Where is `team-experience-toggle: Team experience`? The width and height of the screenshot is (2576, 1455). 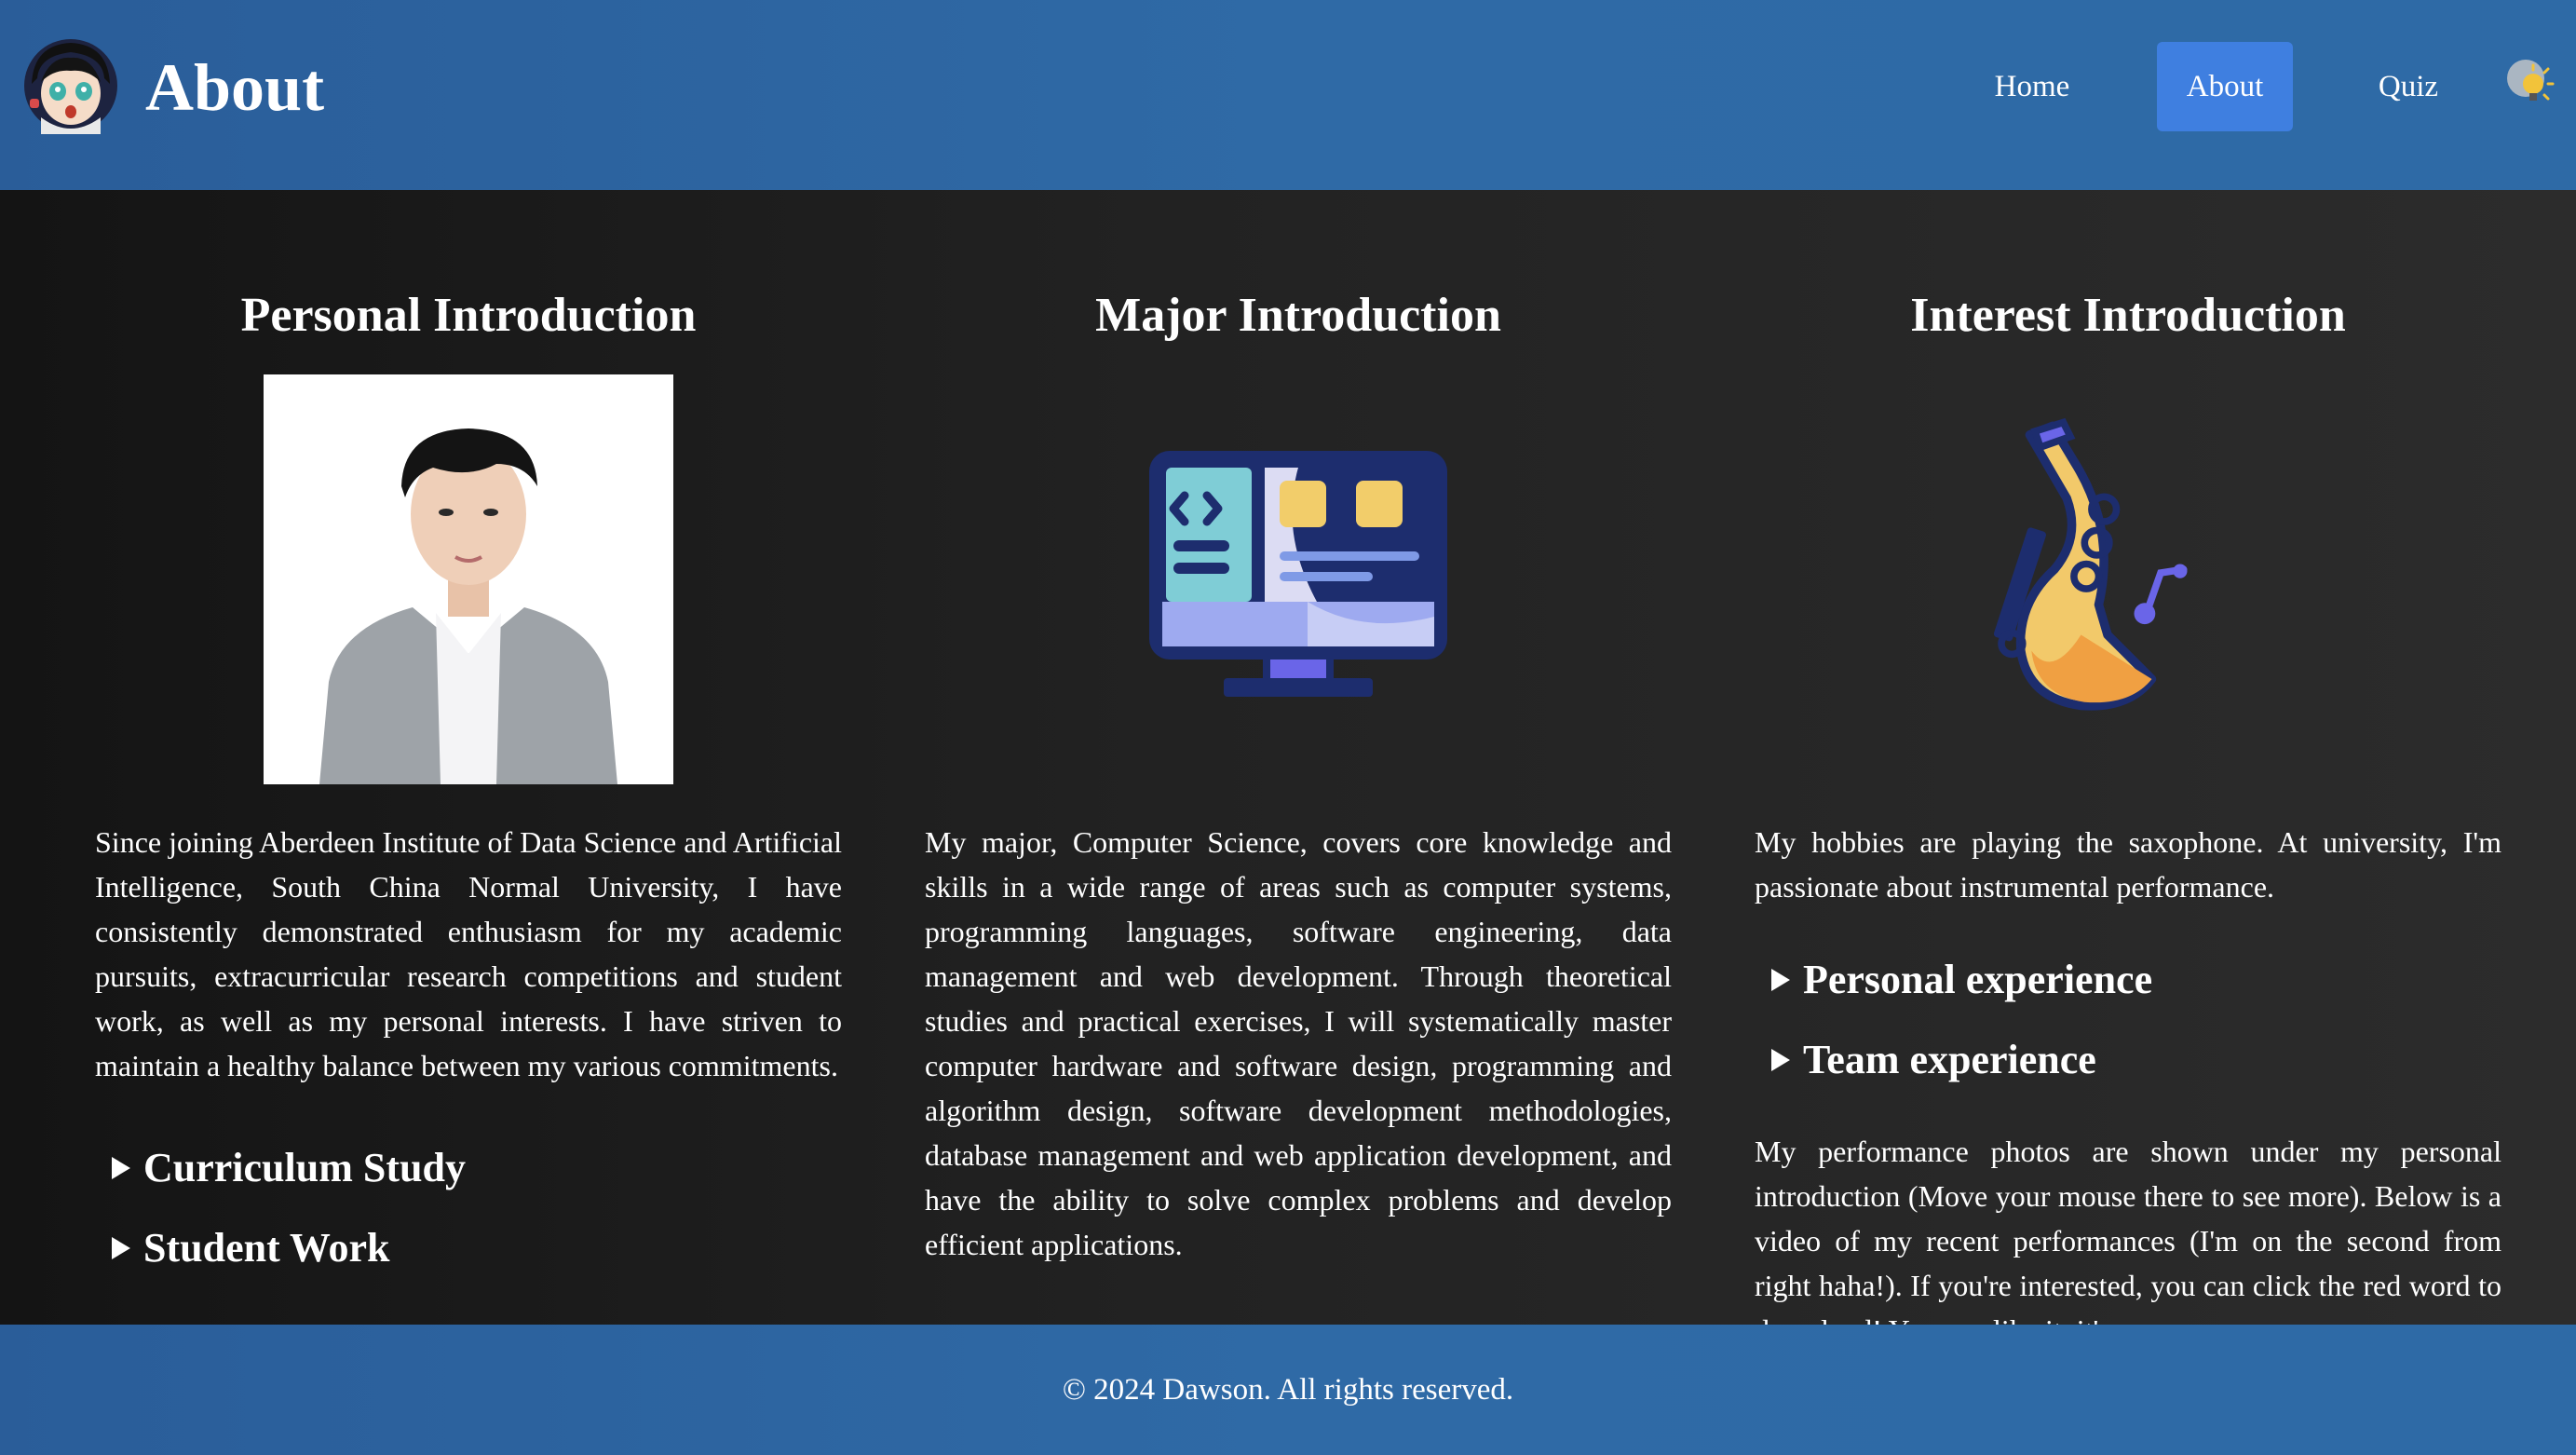
team-experience-toggle: Team experience is located at coordinates (1933, 1060).